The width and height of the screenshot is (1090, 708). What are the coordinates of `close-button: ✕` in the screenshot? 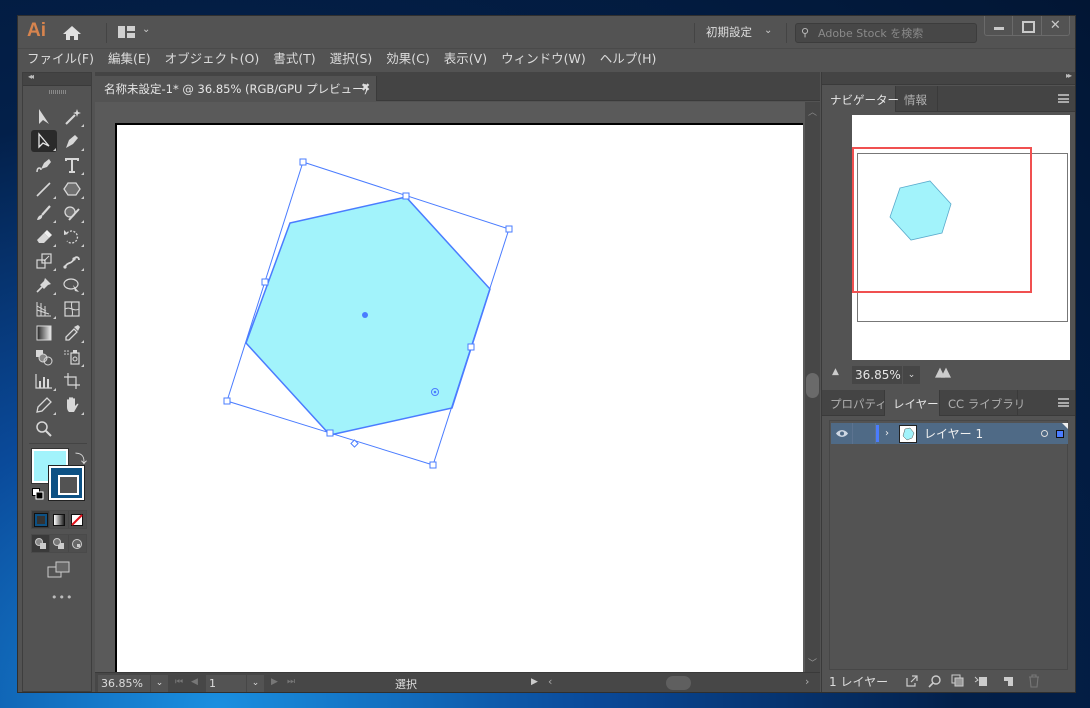 It's located at (1055, 25).